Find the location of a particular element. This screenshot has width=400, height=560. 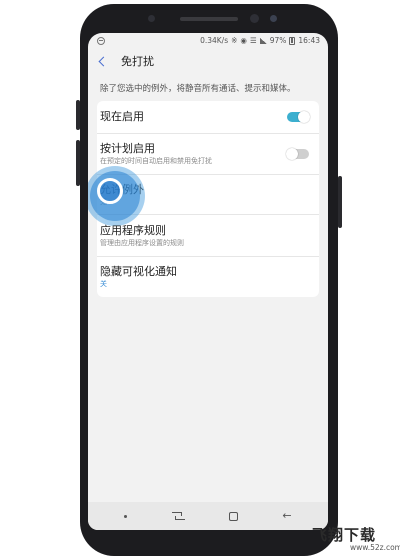

power-button is located at coordinates (340, 202).